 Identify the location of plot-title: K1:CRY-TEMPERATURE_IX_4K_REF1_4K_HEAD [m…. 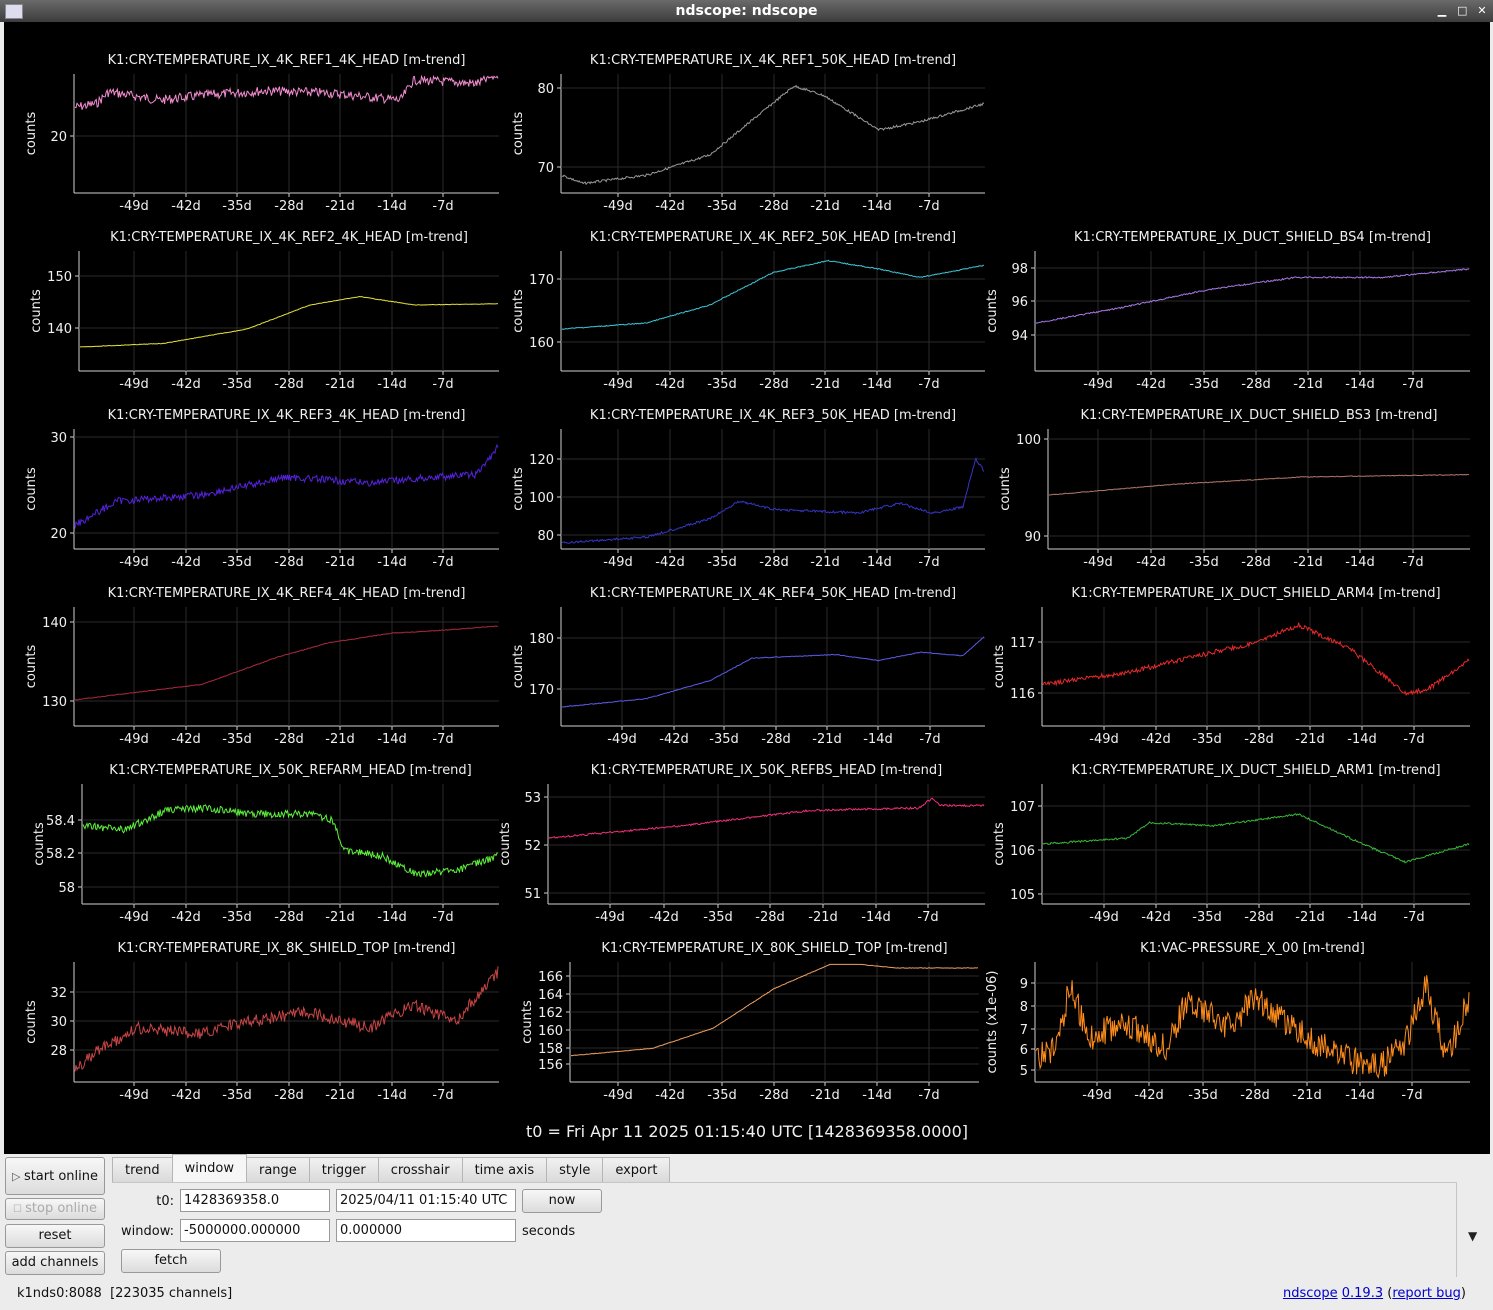
(287, 60).